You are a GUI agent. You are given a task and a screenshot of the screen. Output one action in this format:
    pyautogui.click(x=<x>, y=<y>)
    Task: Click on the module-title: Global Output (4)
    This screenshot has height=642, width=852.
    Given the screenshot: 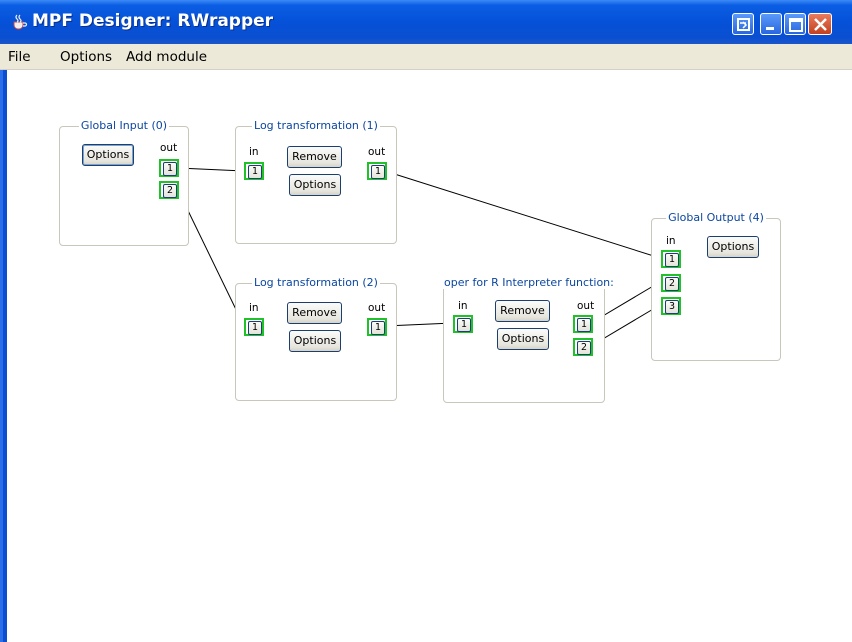 What is the action you would take?
    pyautogui.click(x=716, y=217)
    